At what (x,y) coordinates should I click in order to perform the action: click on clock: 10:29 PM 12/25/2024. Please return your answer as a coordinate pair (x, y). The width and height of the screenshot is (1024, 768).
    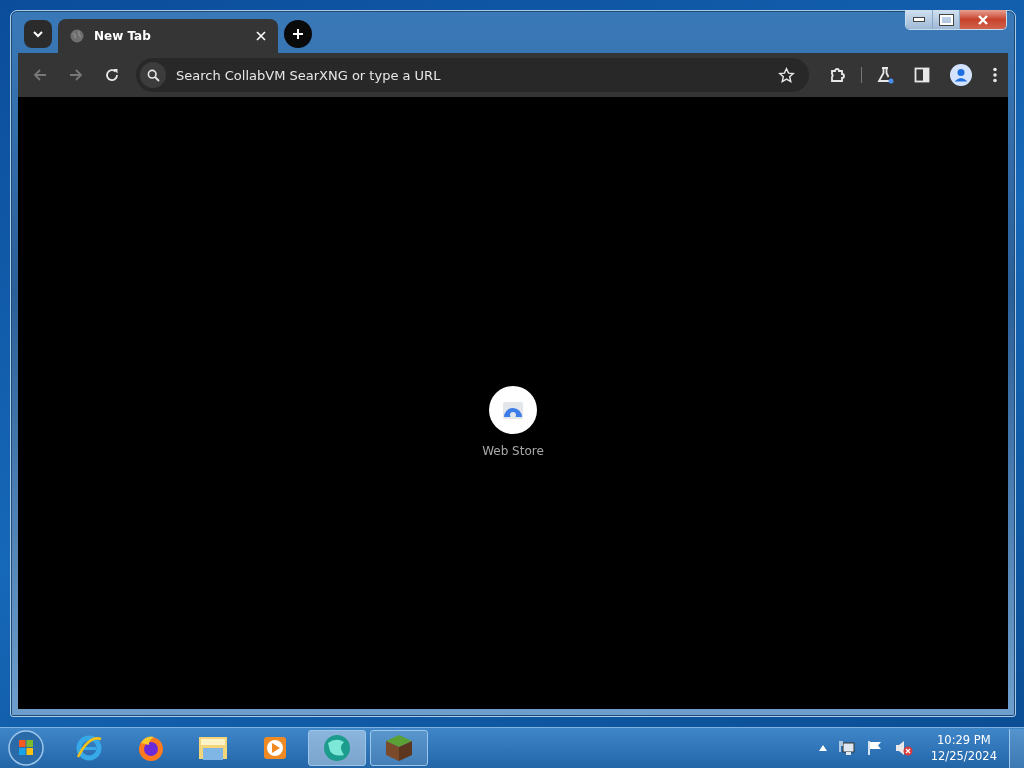
    Looking at the image, I should click on (963, 748).